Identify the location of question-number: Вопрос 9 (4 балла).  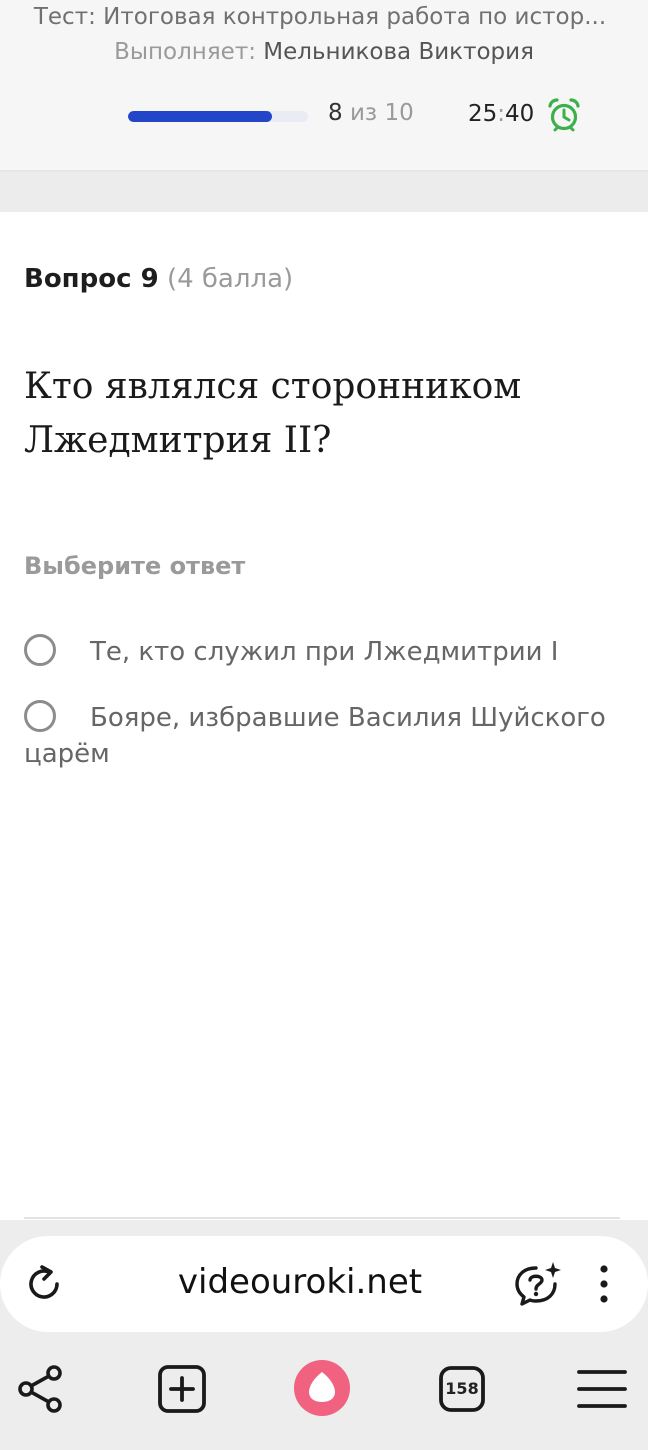
(158, 279).